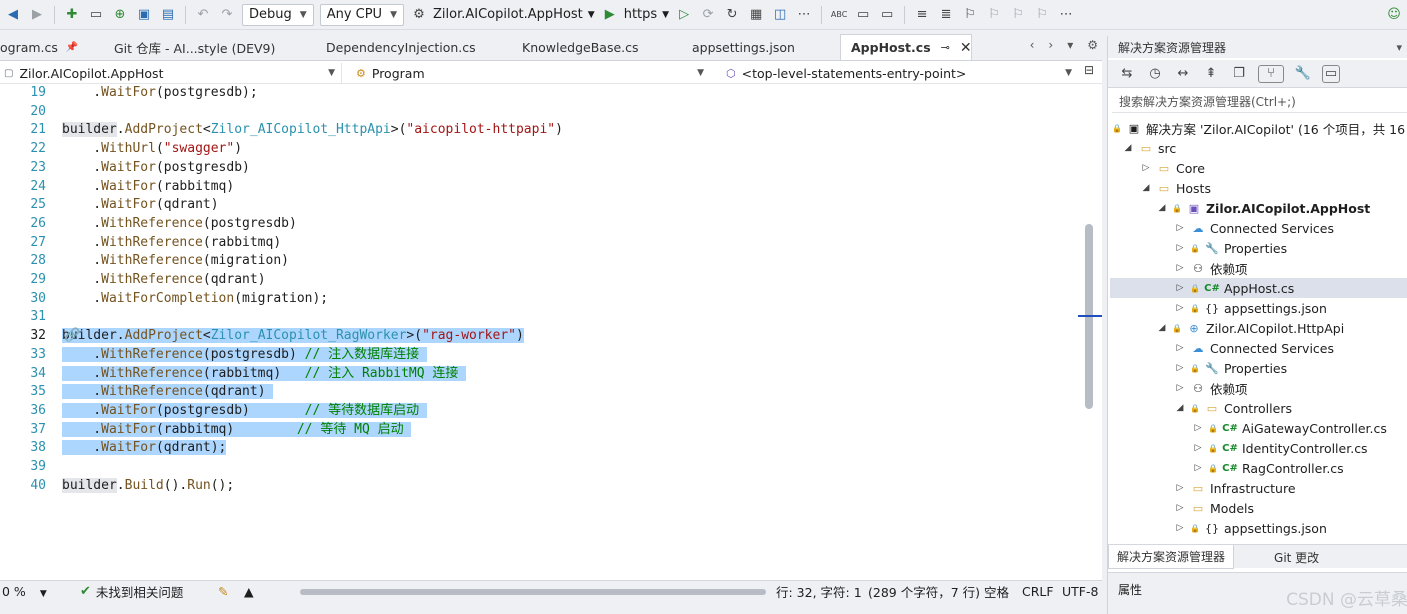  I want to click on tree-hosts: ◢ ▭ Hosts, so click(1175, 188).